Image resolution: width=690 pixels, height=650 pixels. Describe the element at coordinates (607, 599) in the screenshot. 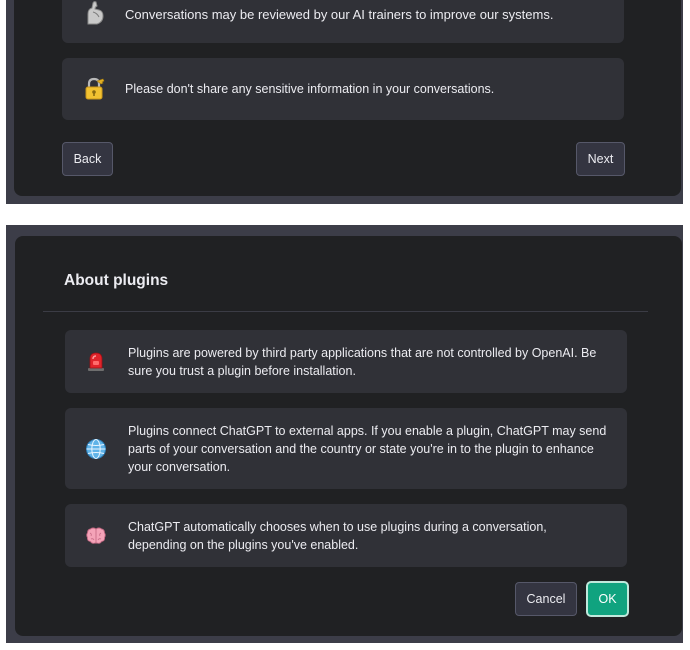

I see `ok-button: OK` at that location.